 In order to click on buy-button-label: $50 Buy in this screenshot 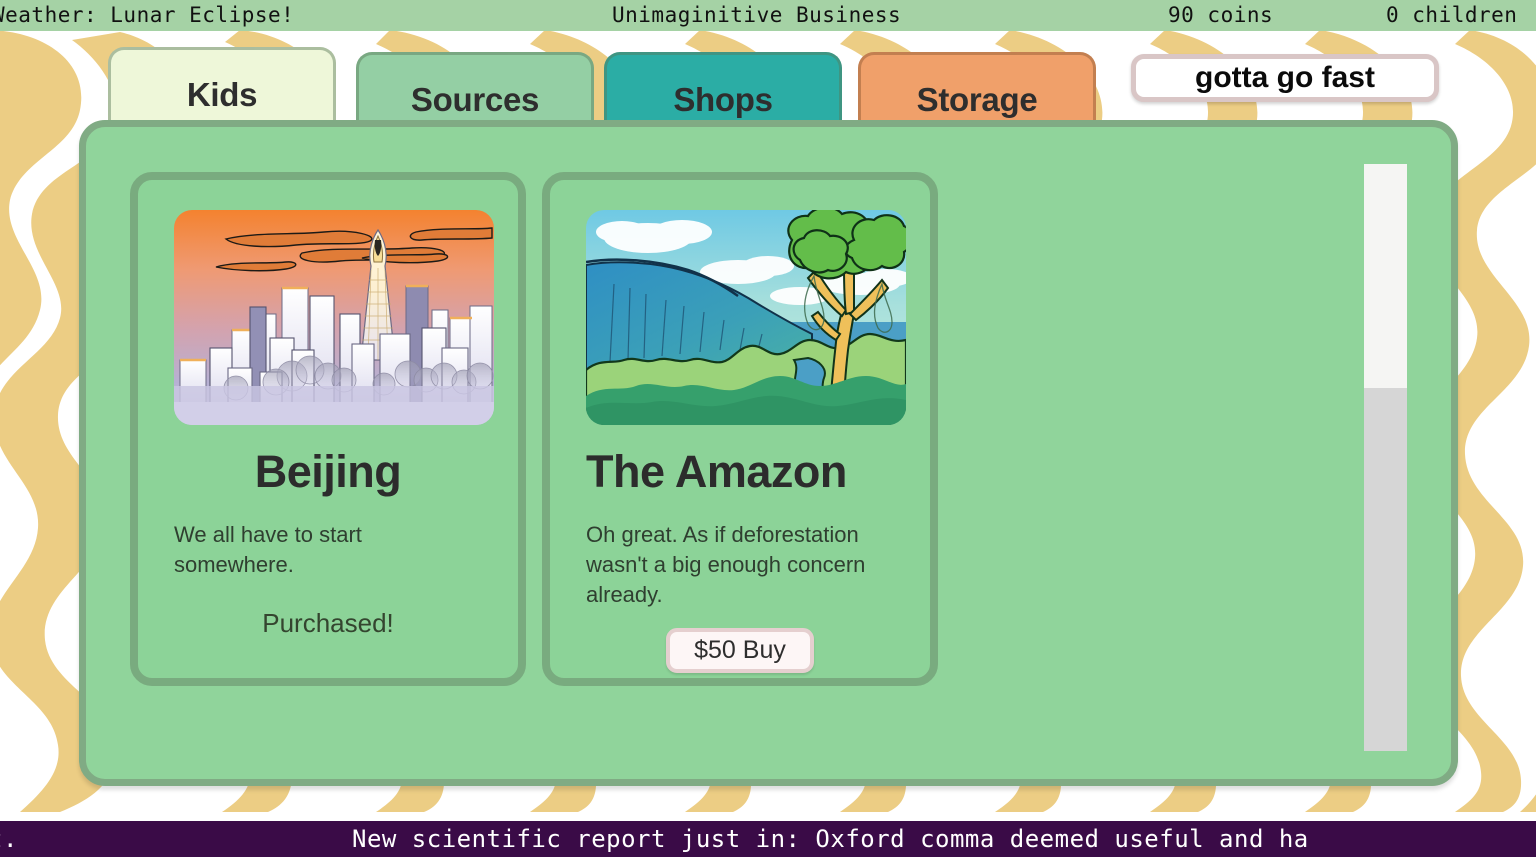, I will do `click(740, 650)`.